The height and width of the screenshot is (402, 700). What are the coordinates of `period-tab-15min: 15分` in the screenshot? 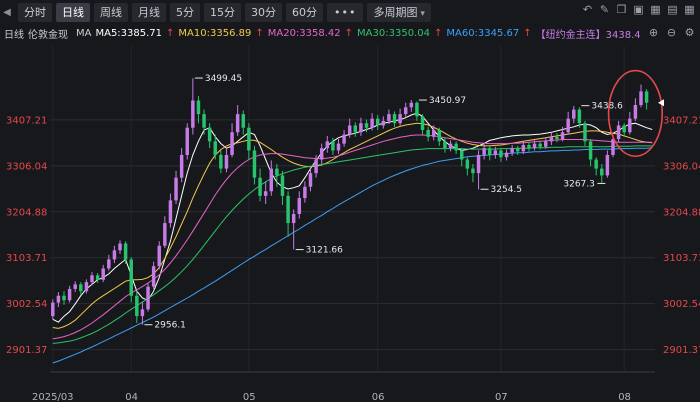 It's located at (222, 12).